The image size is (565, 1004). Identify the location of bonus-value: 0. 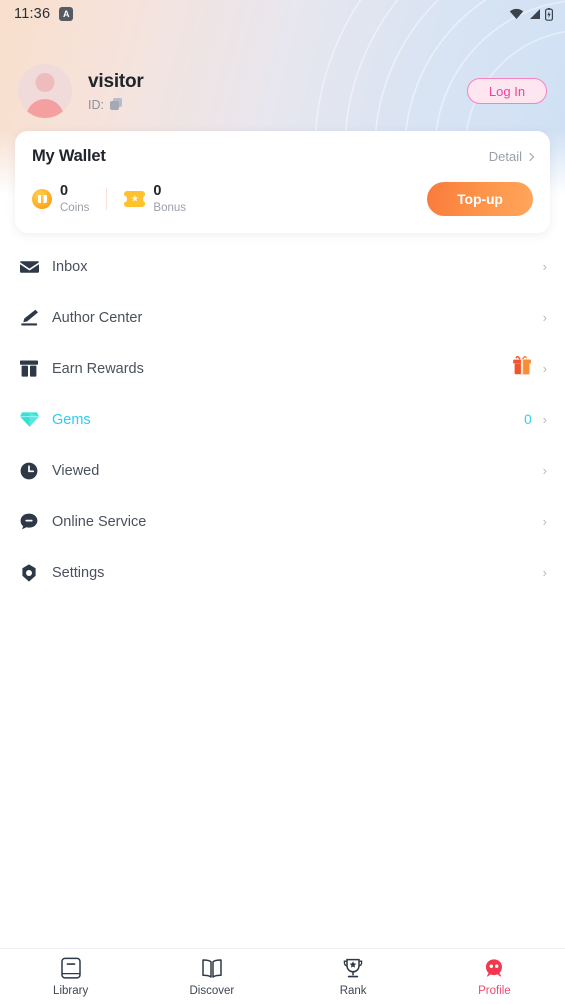
(157, 191).